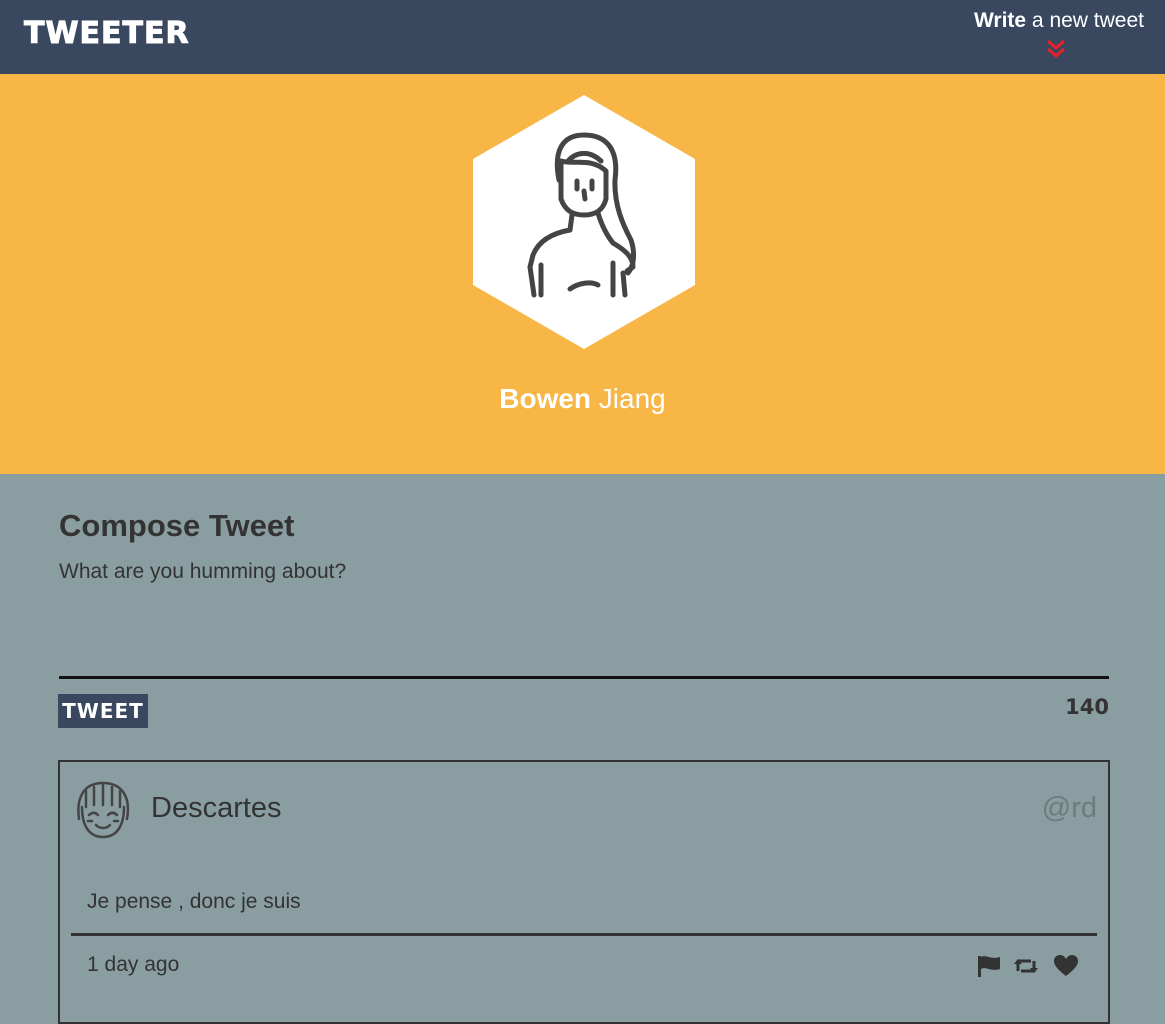 This screenshot has height=1024, width=1165. What do you see at coordinates (103, 810) in the screenshot?
I see `smiling-girl-avatar-icon` at bounding box center [103, 810].